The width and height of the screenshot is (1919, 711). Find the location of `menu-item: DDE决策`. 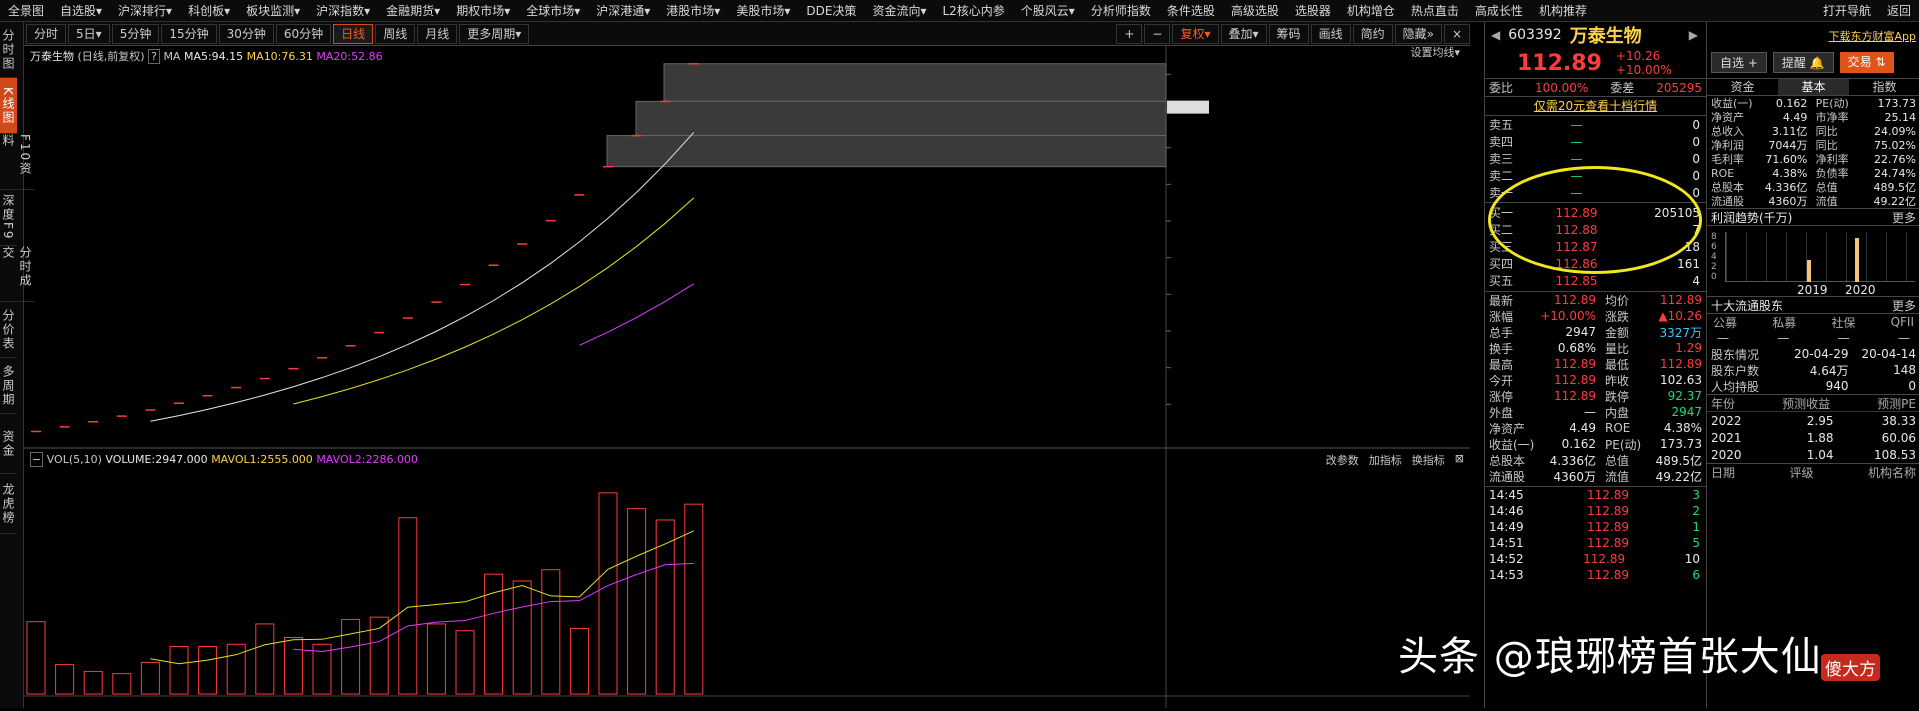

menu-item: DDE决策 is located at coordinates (831, 10).